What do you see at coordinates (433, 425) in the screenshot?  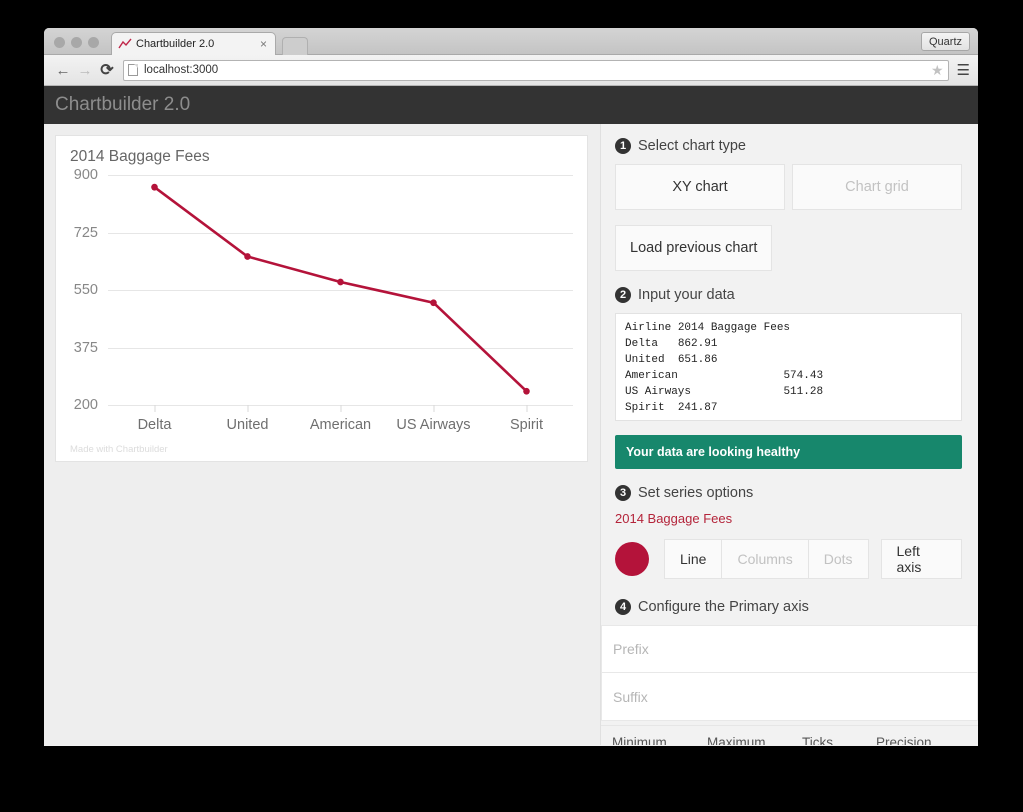 I see `chart-x-tick-label: US Airways` at bounding box center [433, 425].